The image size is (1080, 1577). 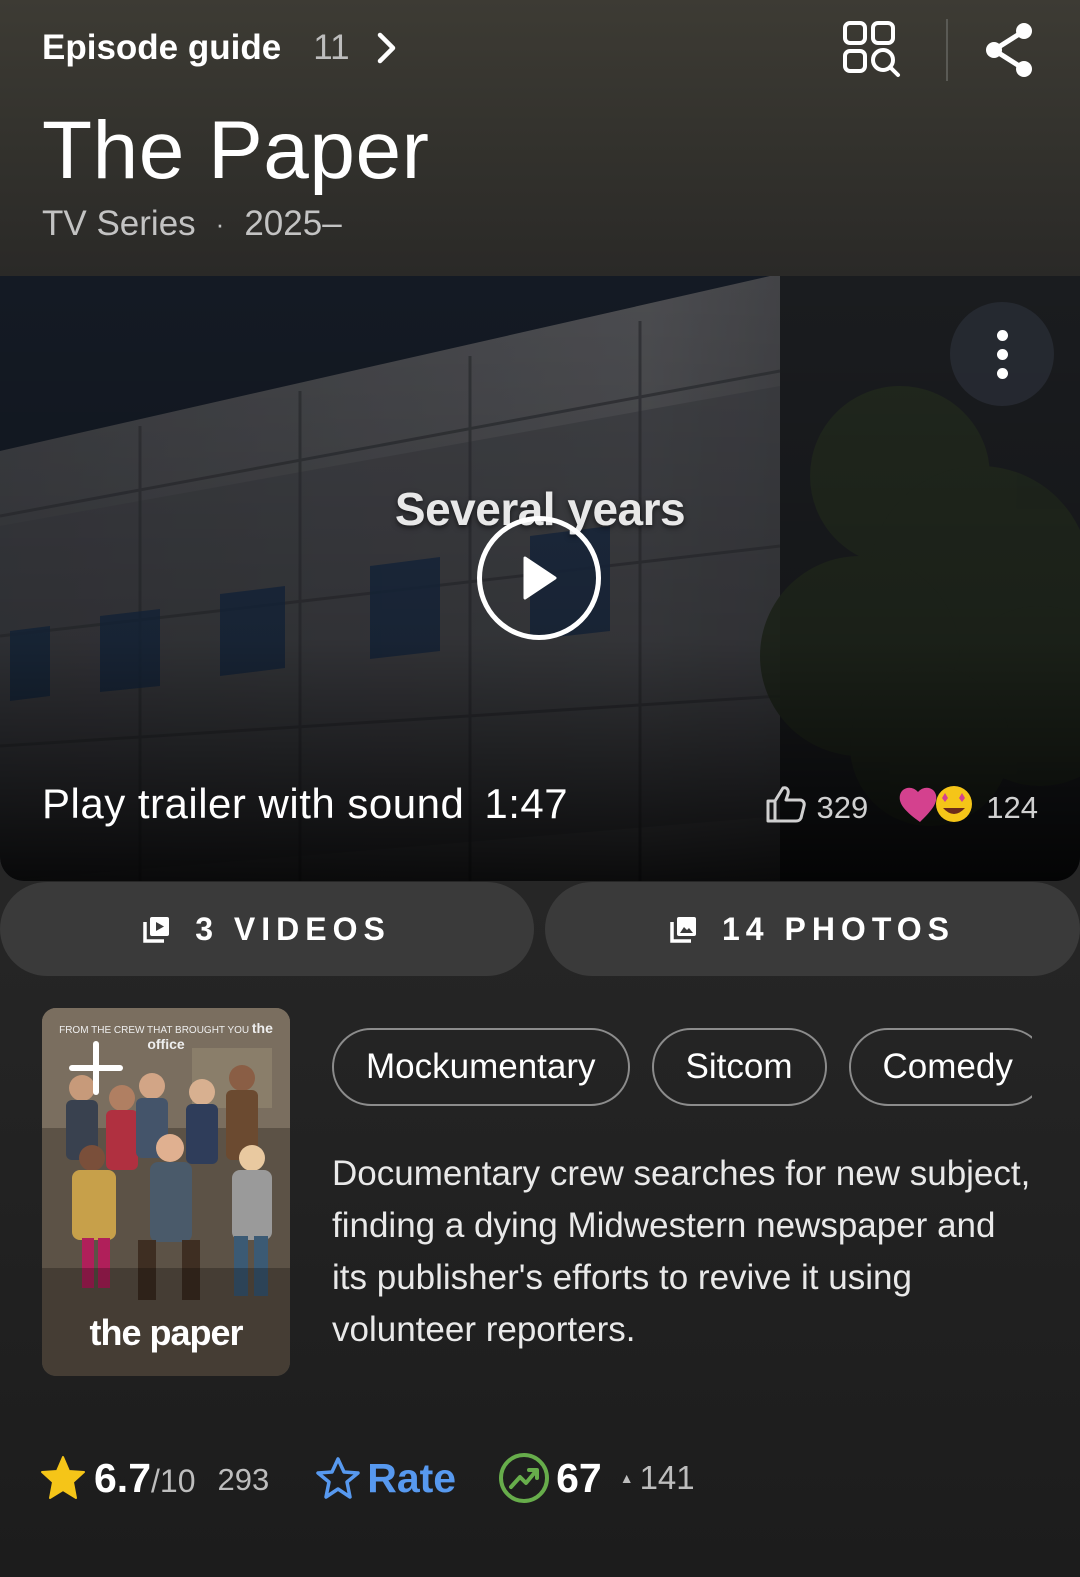 What do you see at coordinates (119, 223) in the screenshot?
I see `title-type: TV Series` at bounding box center [119, 223].